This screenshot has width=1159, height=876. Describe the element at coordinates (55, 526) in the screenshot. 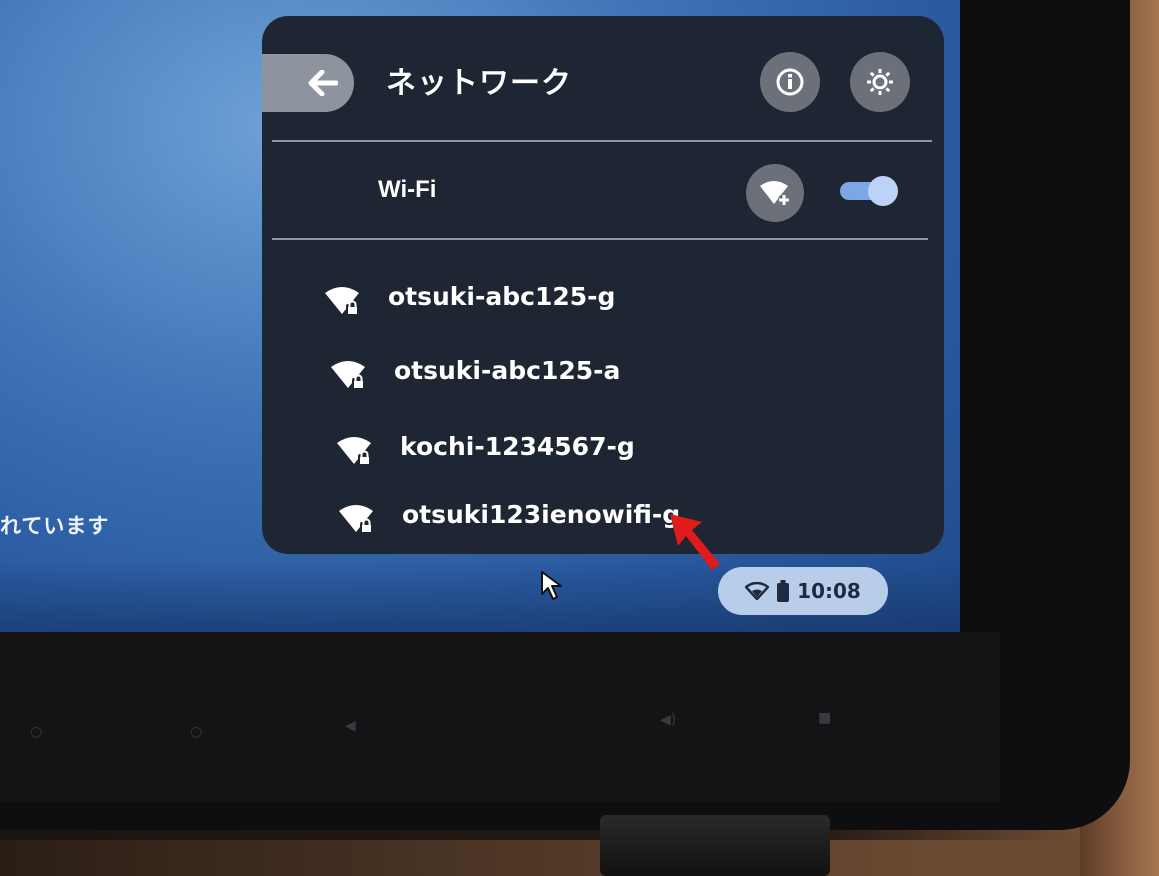

I see `background-text: れています` at that location.